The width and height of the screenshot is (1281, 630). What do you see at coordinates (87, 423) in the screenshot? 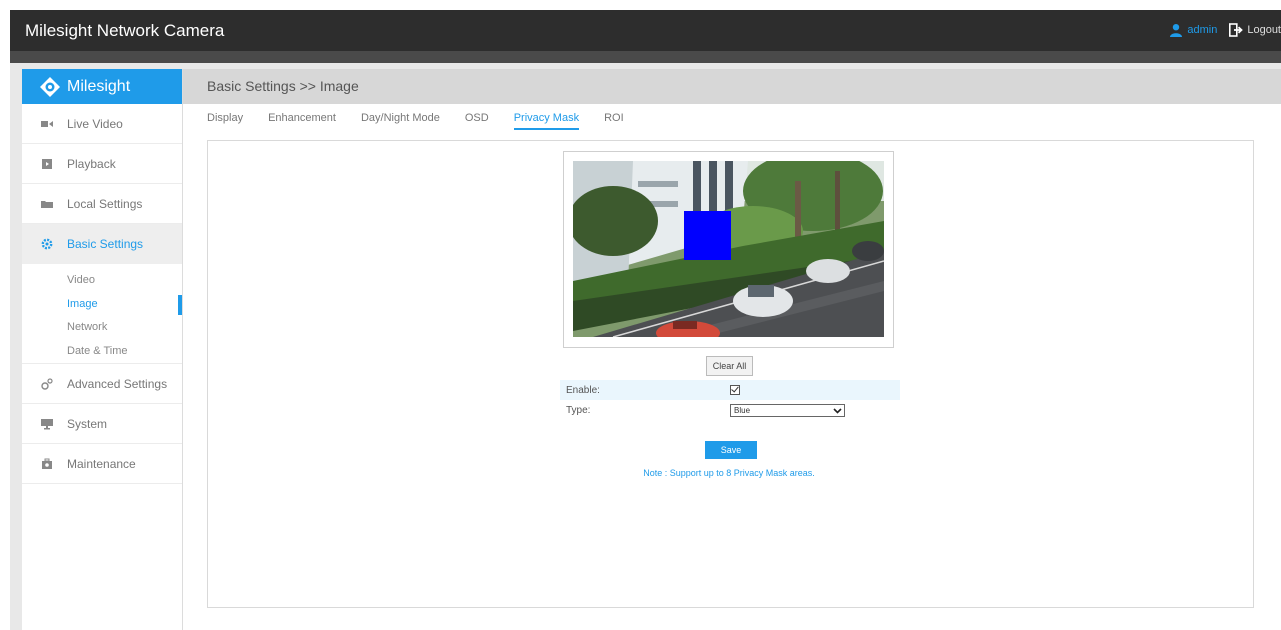
I see `sidebar-item-label: System` at bounding box center [87, 423].